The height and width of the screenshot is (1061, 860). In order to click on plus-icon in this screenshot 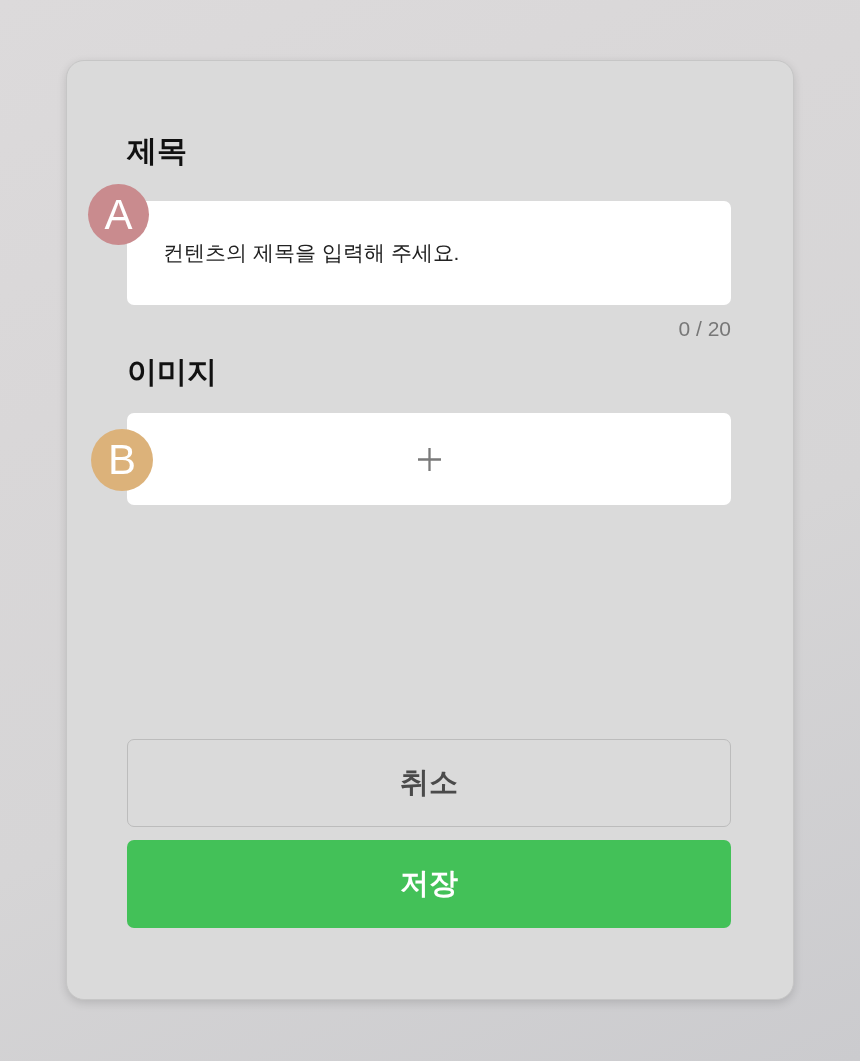, I will do `click(429, 459)`.